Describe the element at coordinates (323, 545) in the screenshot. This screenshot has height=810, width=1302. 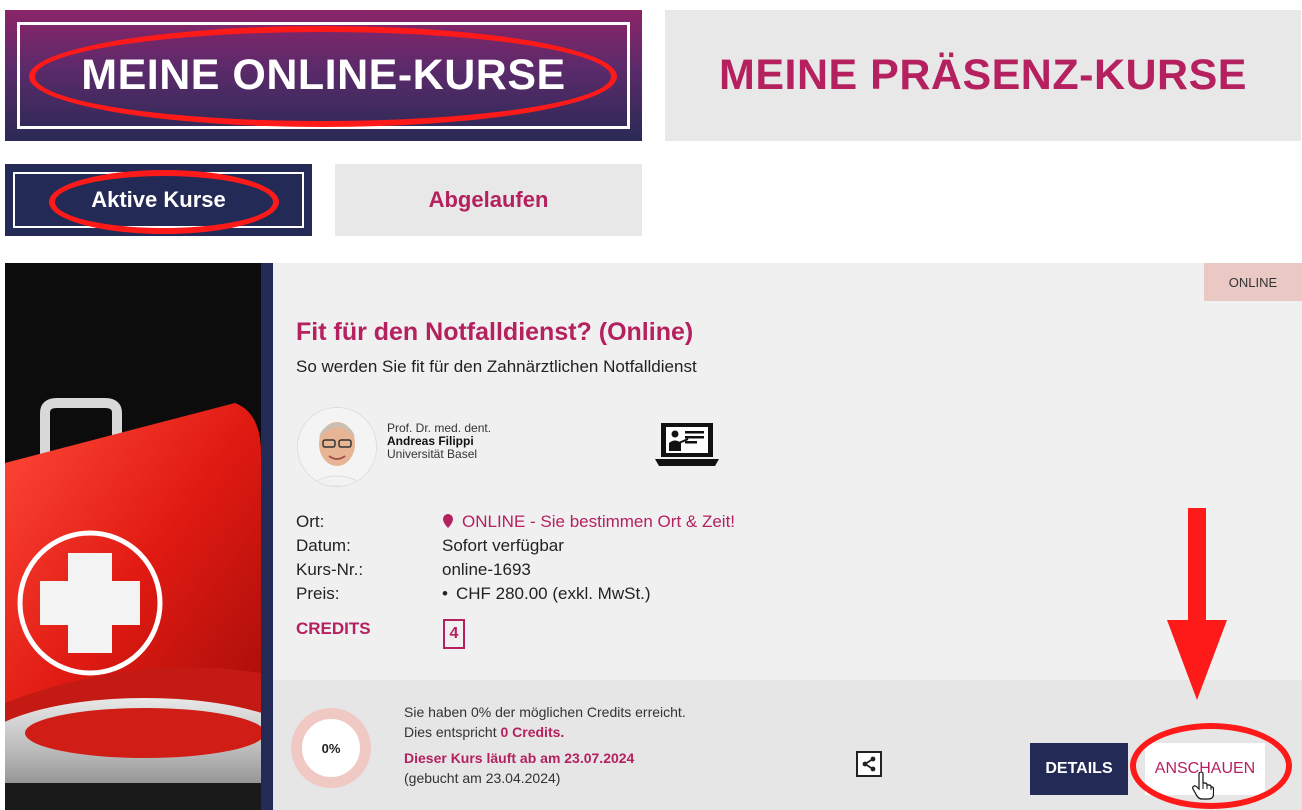
I see `date-label: Datum:` at that location.